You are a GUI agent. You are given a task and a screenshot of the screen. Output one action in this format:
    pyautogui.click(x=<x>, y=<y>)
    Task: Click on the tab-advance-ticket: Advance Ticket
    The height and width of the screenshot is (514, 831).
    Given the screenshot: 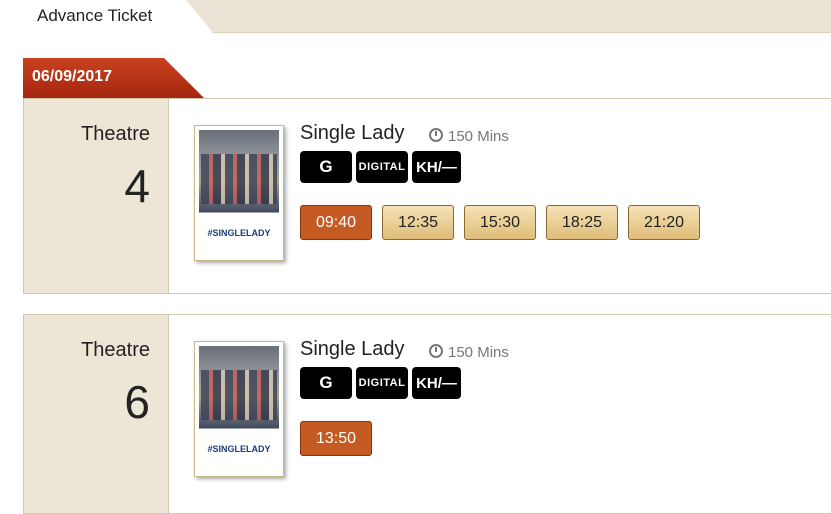 What is the action you would take?
    pyautogui.click(x=107, y=17)
    